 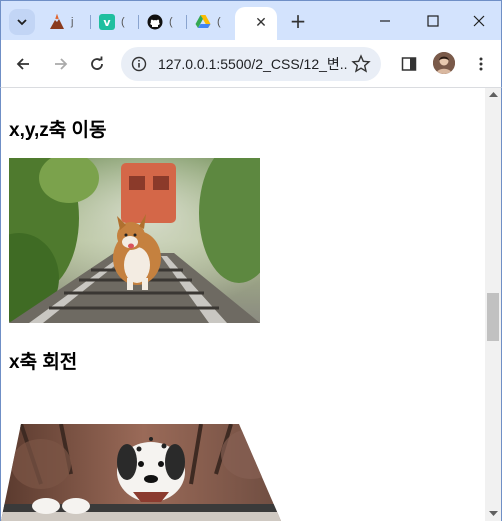 I want to click on vertical-scrollbar, so click(x=493, y=304).